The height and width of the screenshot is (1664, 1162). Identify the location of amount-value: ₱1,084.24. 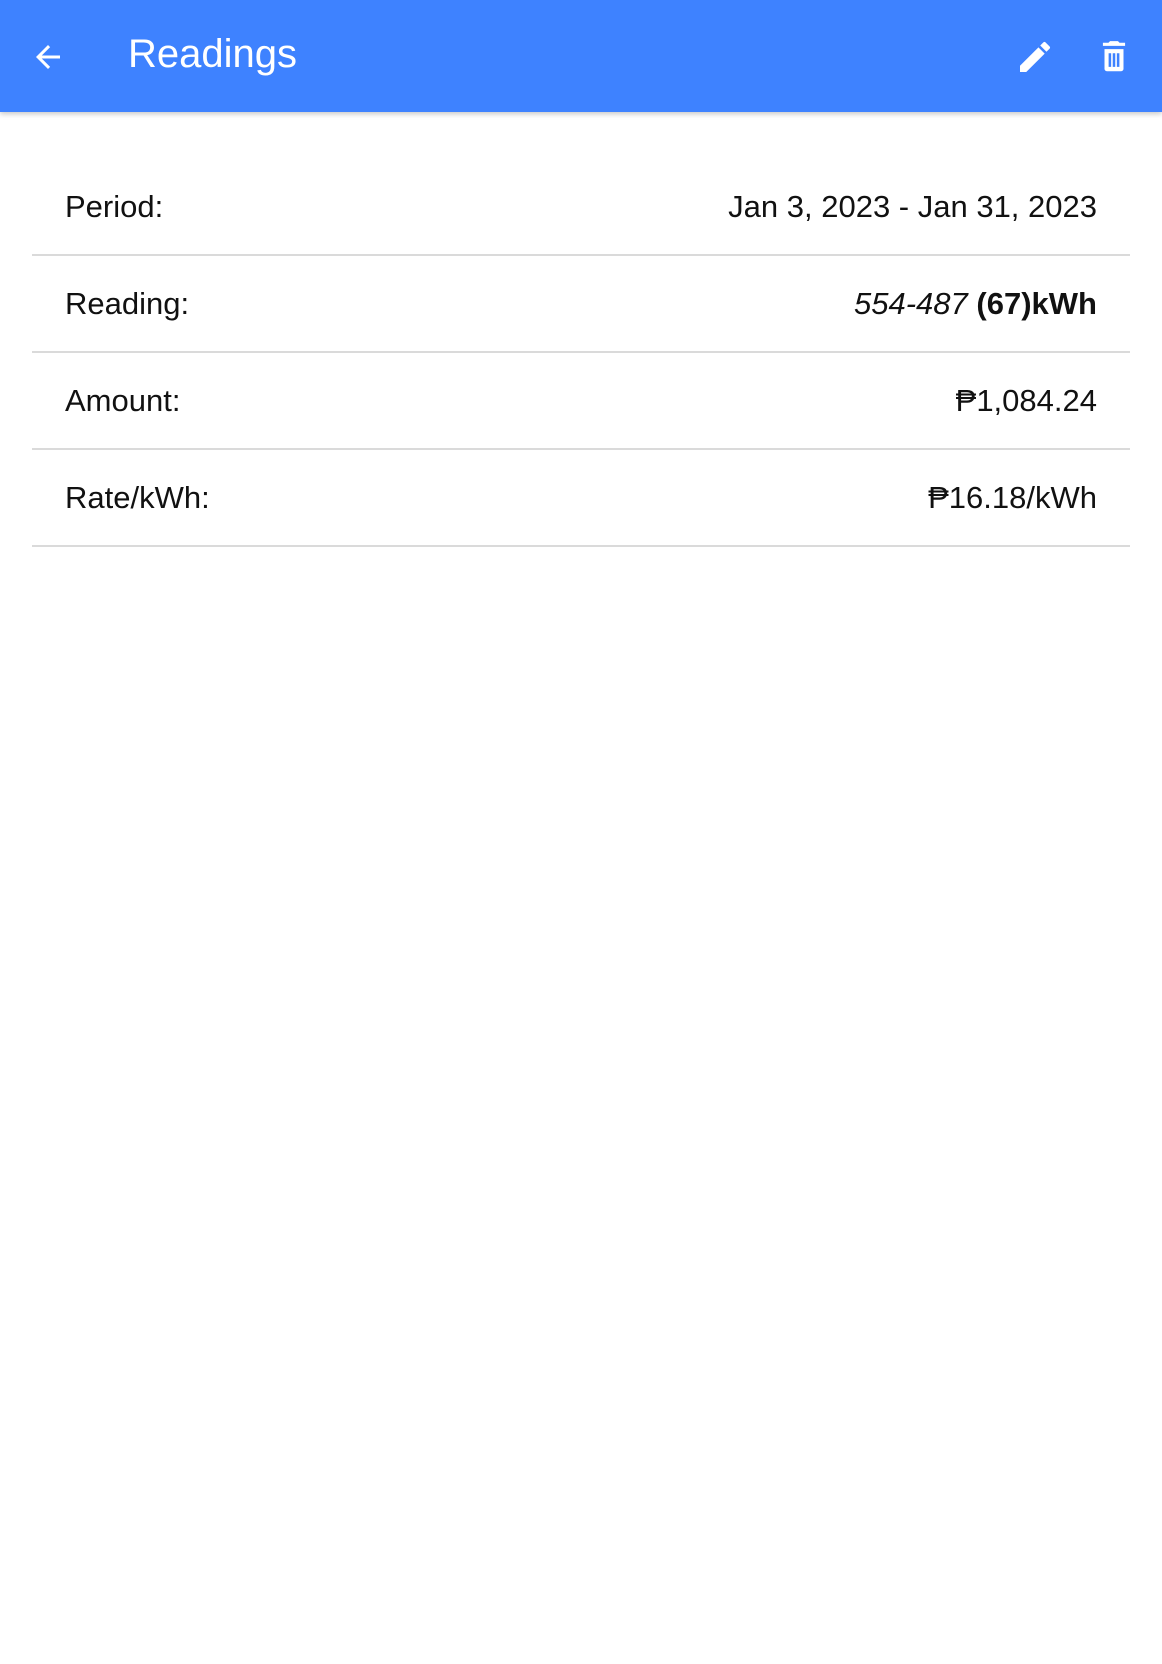
(1026, 400).